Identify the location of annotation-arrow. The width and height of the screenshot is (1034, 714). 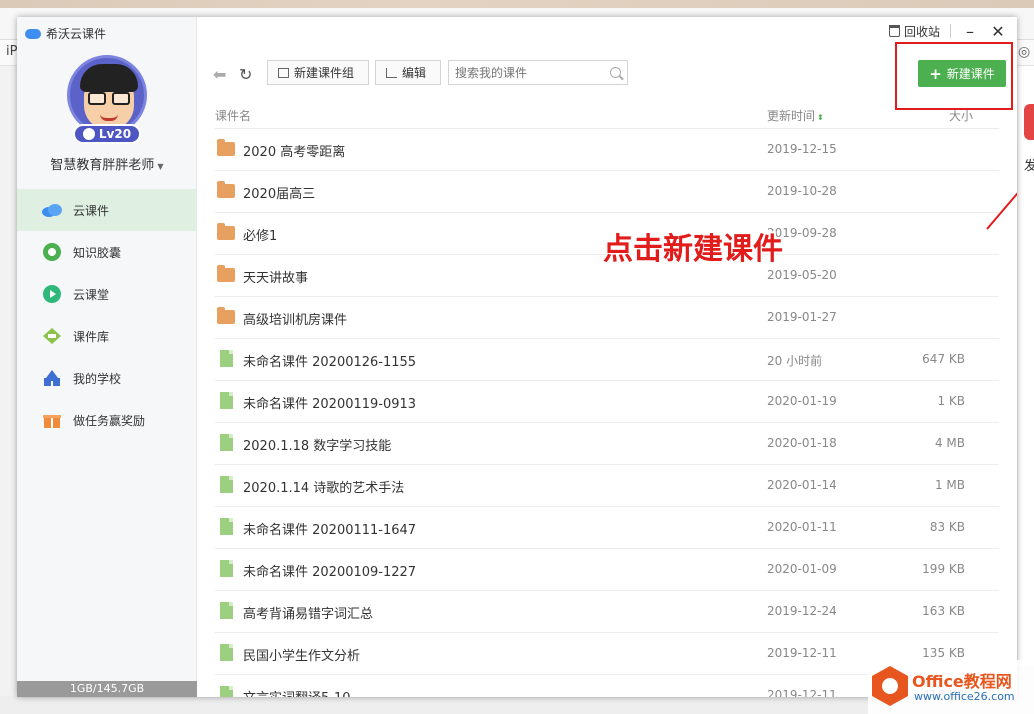
(1001, 211).